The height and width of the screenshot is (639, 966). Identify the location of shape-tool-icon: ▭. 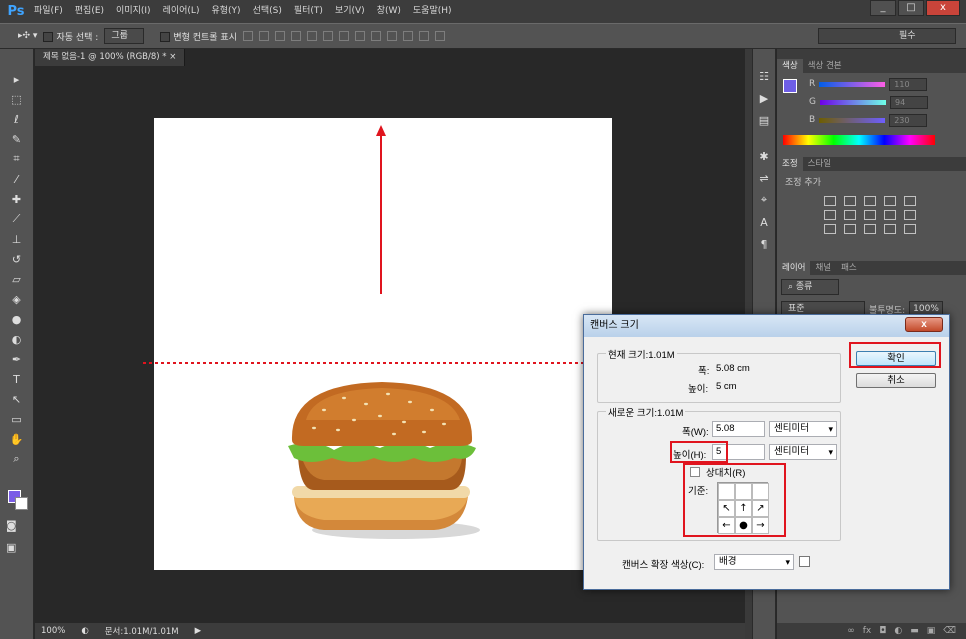
(16, 419).